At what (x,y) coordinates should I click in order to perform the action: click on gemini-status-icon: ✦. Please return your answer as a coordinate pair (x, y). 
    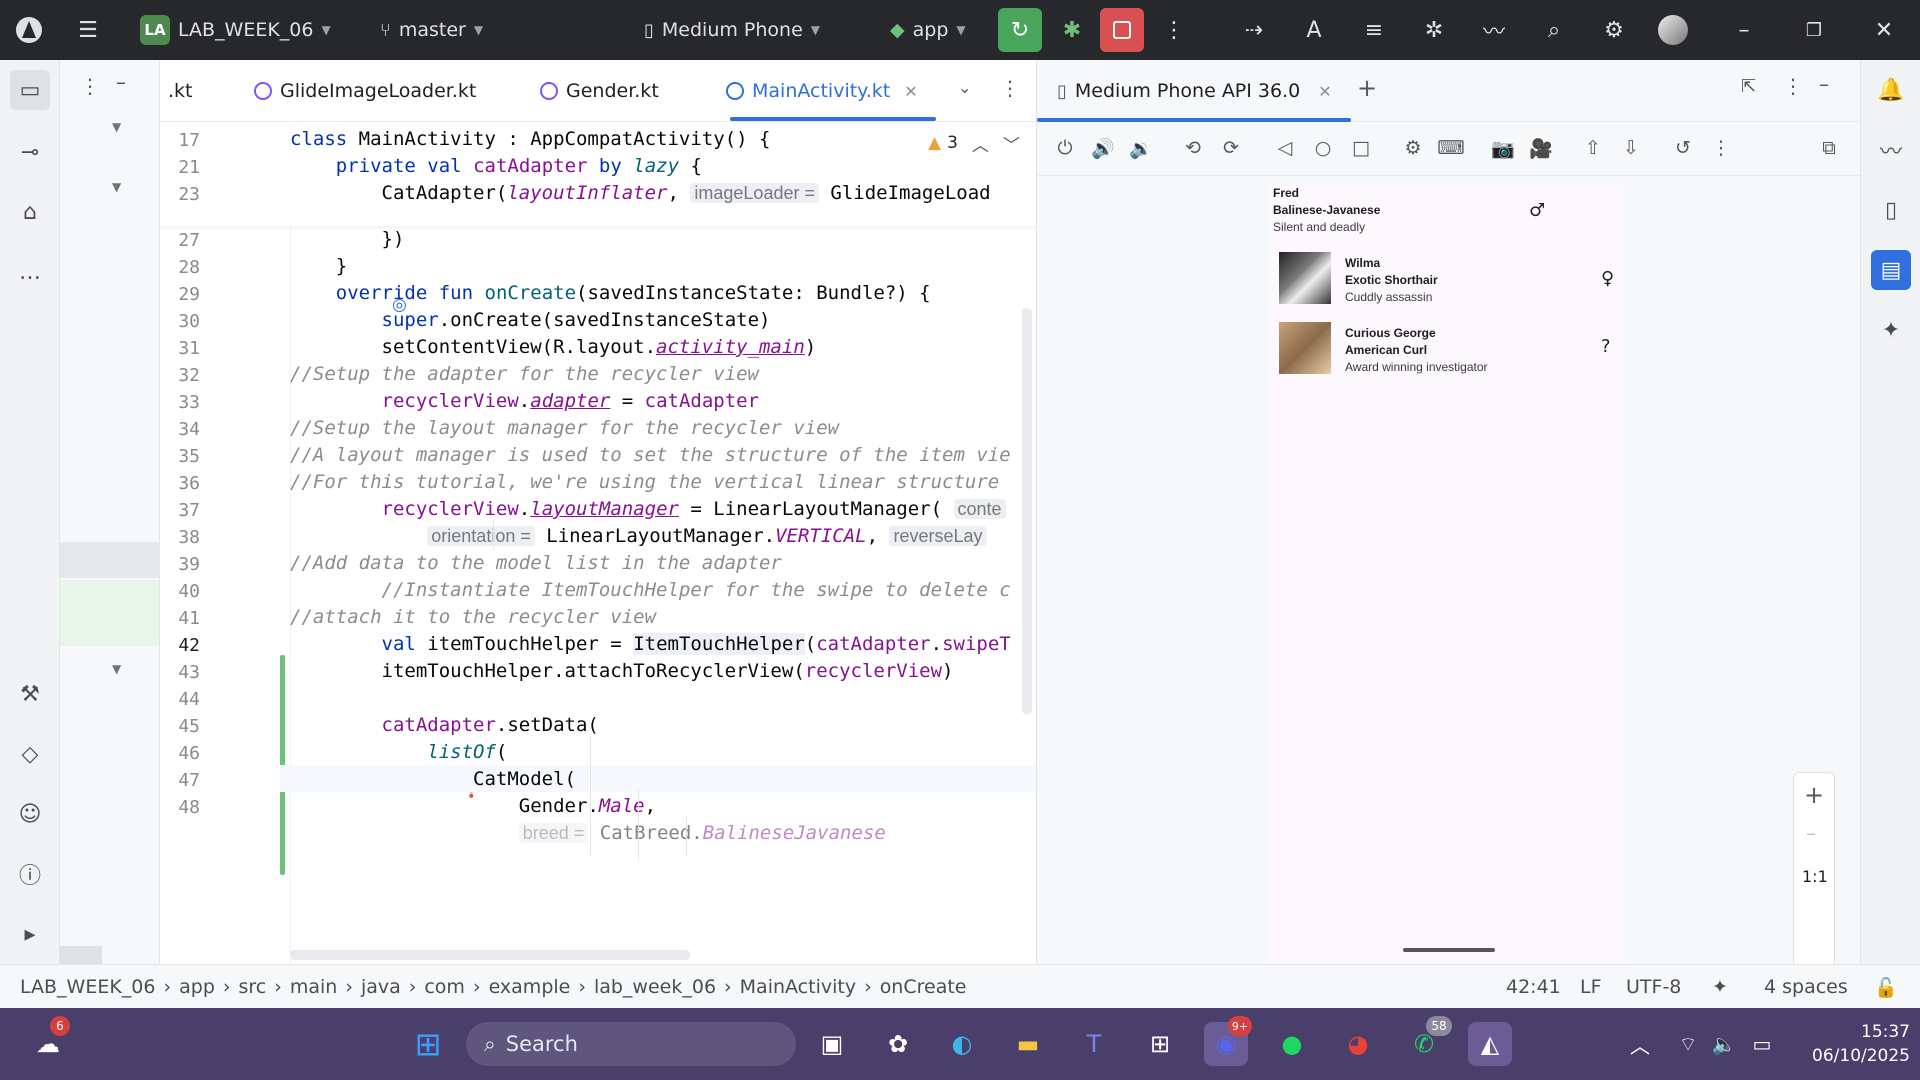
    Looking at the image, I should click on (1720, 987).